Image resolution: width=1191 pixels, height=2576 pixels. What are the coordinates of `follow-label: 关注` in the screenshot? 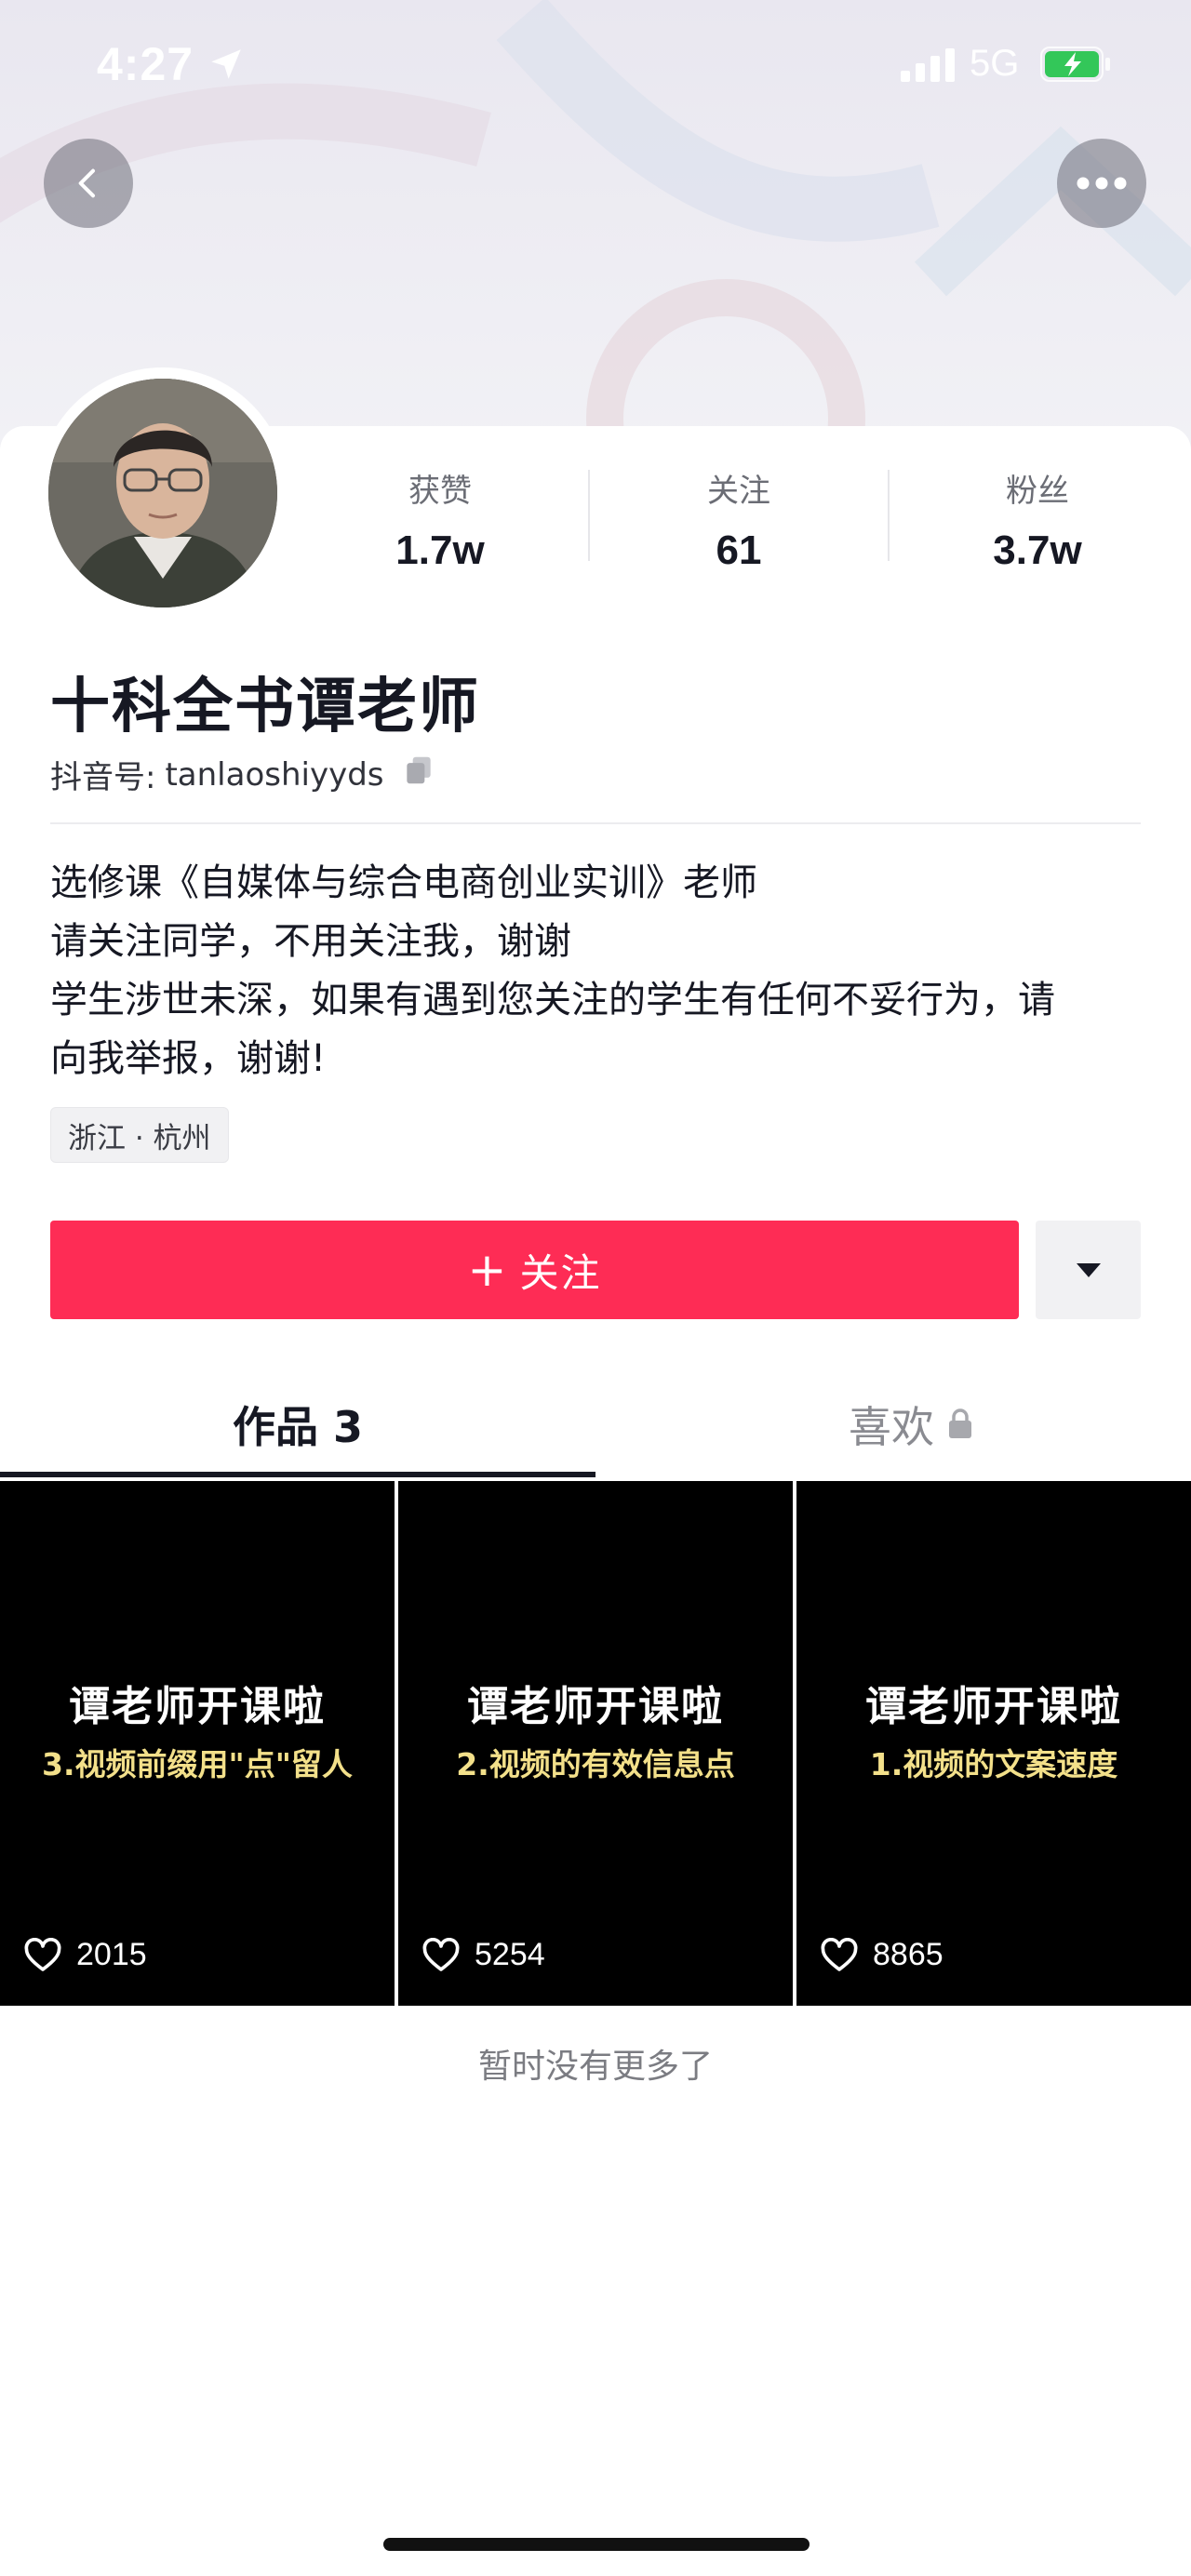 It's located at (560, 1272).